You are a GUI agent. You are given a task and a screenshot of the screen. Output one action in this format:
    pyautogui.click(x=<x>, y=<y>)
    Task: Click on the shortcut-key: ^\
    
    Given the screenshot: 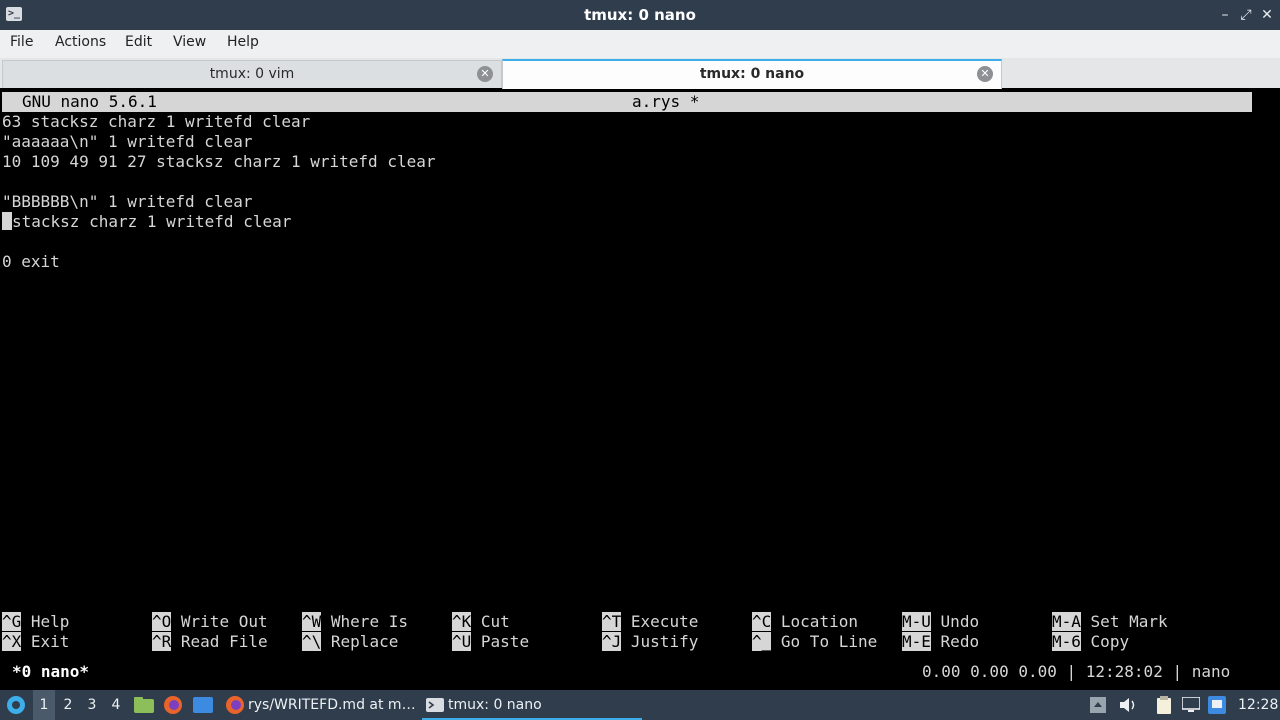 What is the action you would take?
    pyautogui.click(x=312, y=641)
    